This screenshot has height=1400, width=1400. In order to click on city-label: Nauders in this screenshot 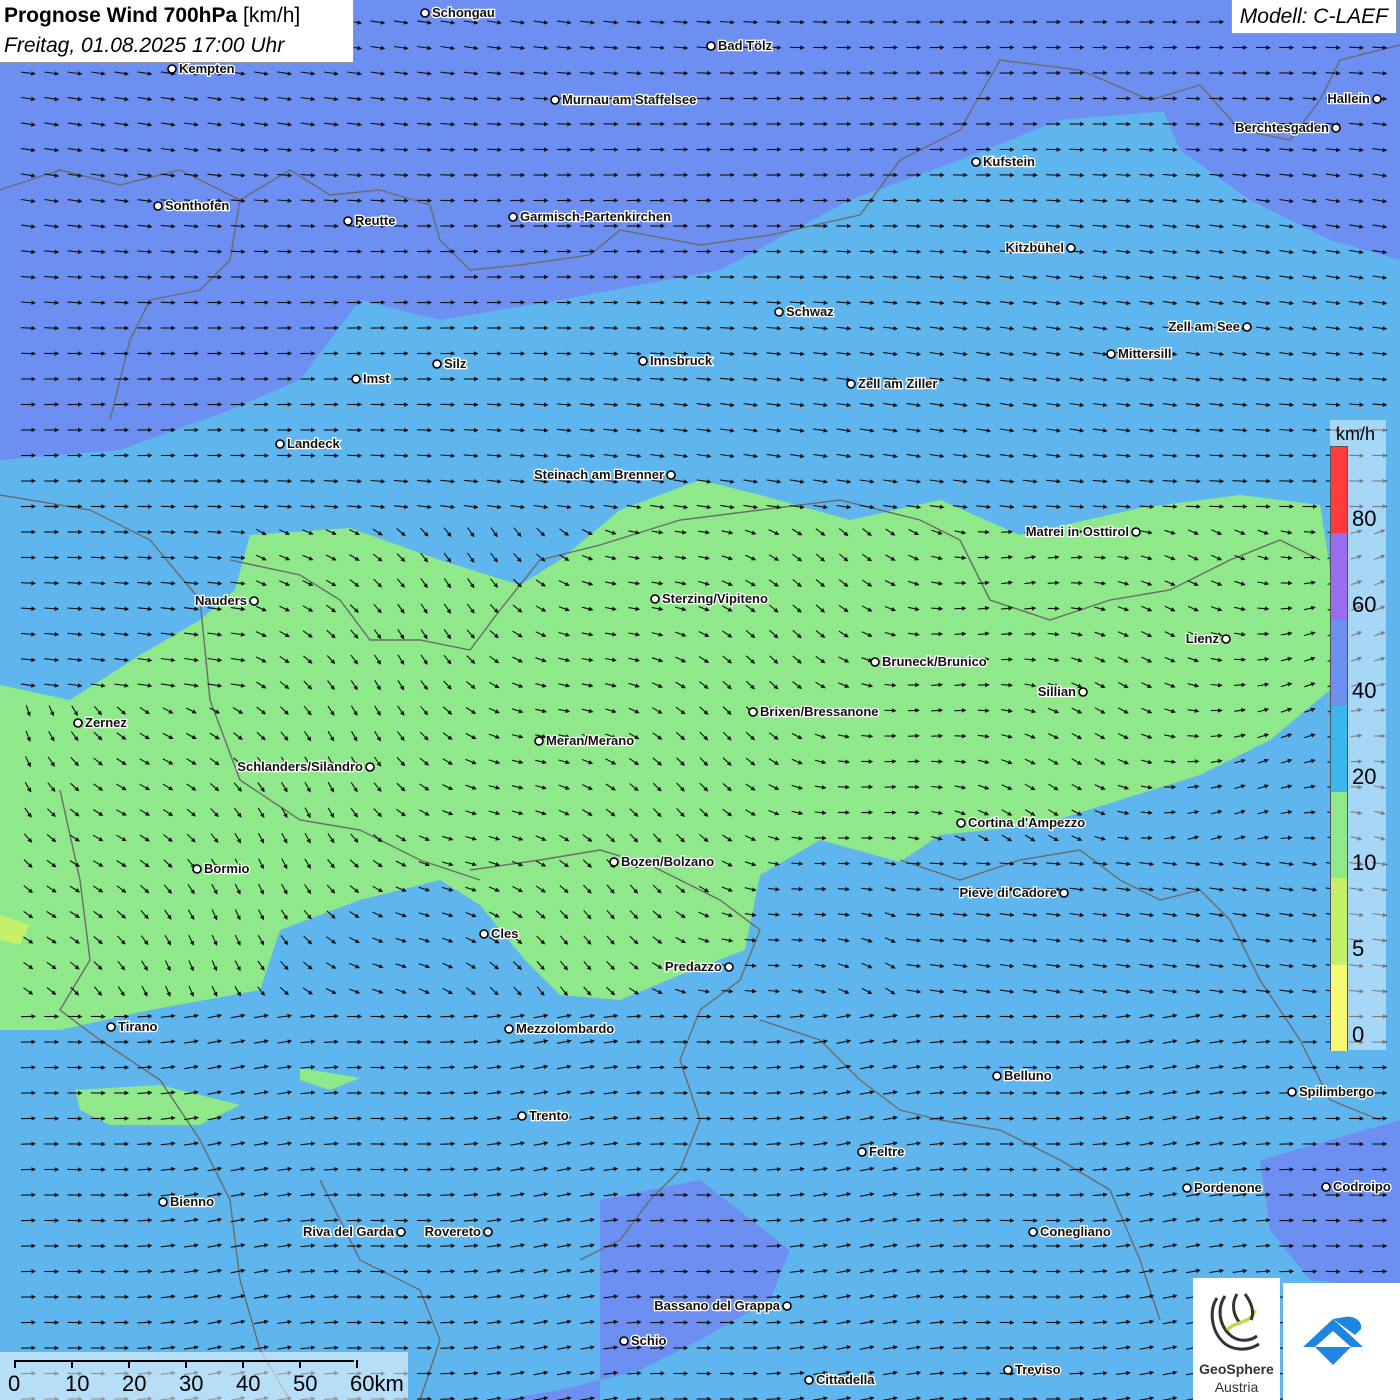, I will do `click(221, 600)`.